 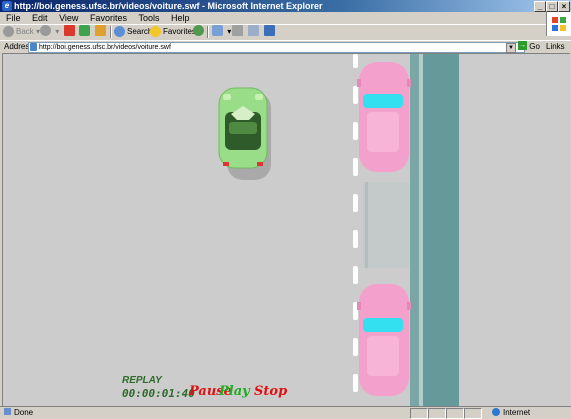 What do you see at coordinates (25, 31) in the screenshot?
I see `back-label: Back` at bounding box center [25, 31].